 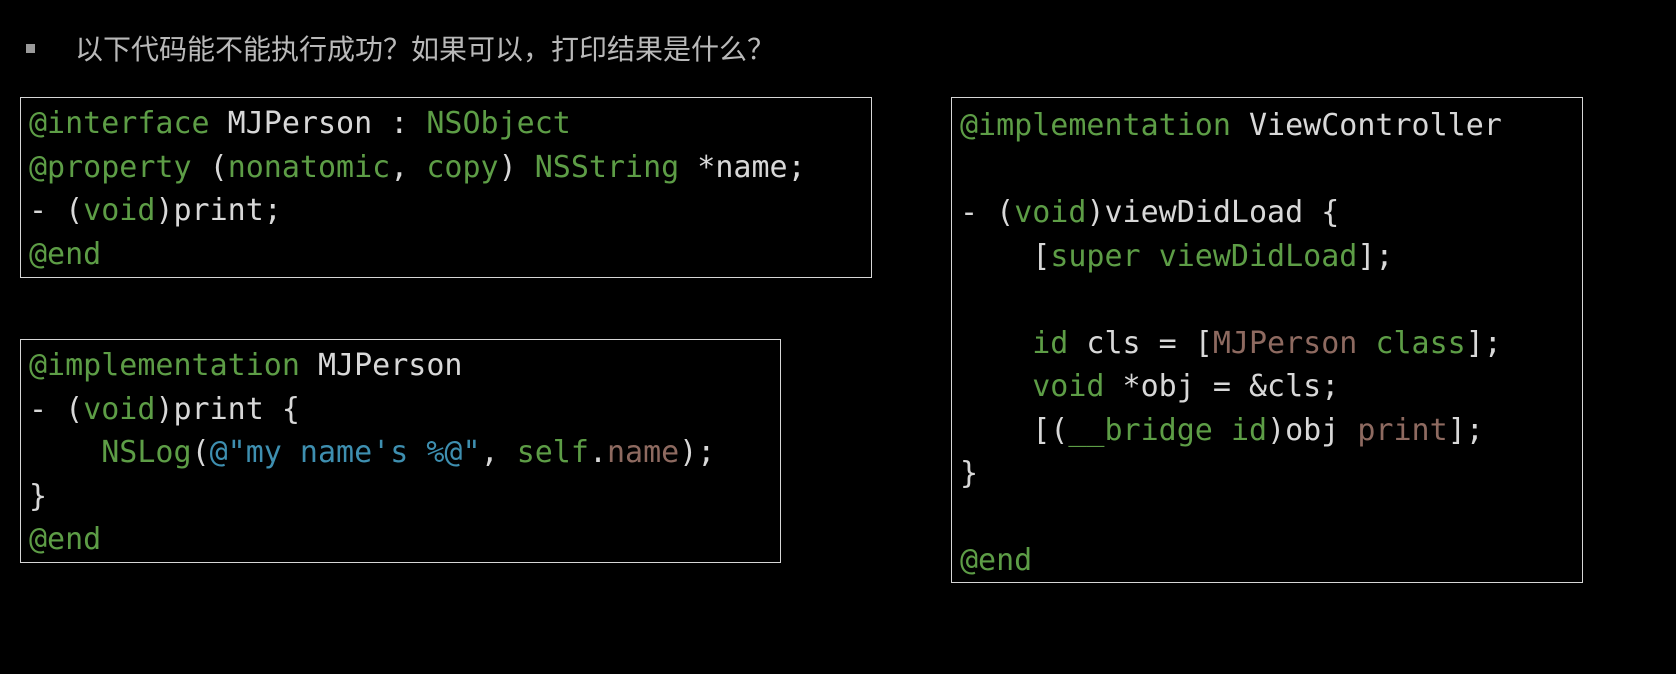 I want to click on code-line: - (void)viewDidLoad {, so click(x=1271, y=213).